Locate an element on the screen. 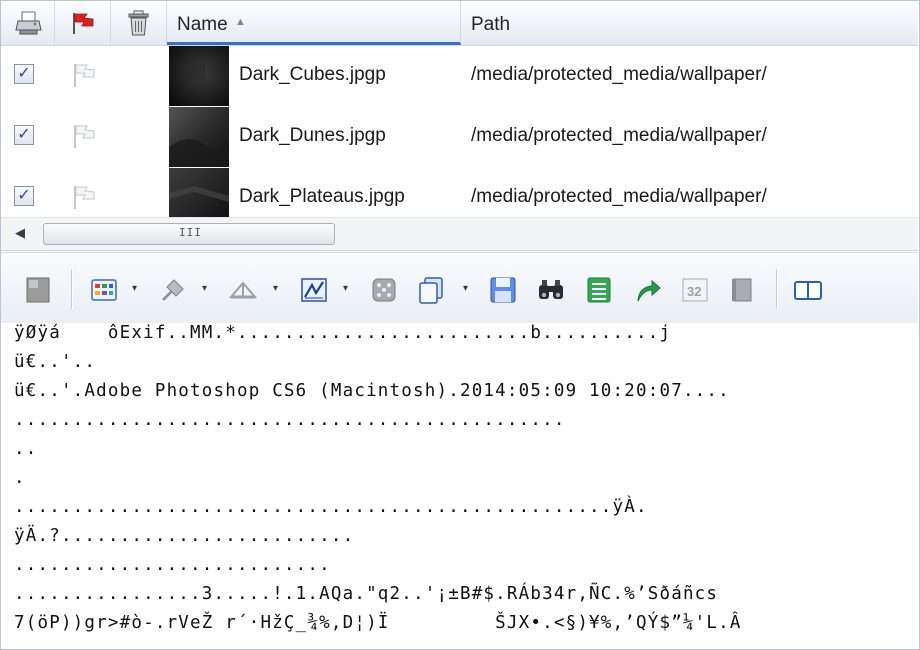 This screenshot has height=650, width=920. viewer-toolbar: ▾ ▾ ▾ ▾ ▾ 32 is located at coordinates (459, 288).